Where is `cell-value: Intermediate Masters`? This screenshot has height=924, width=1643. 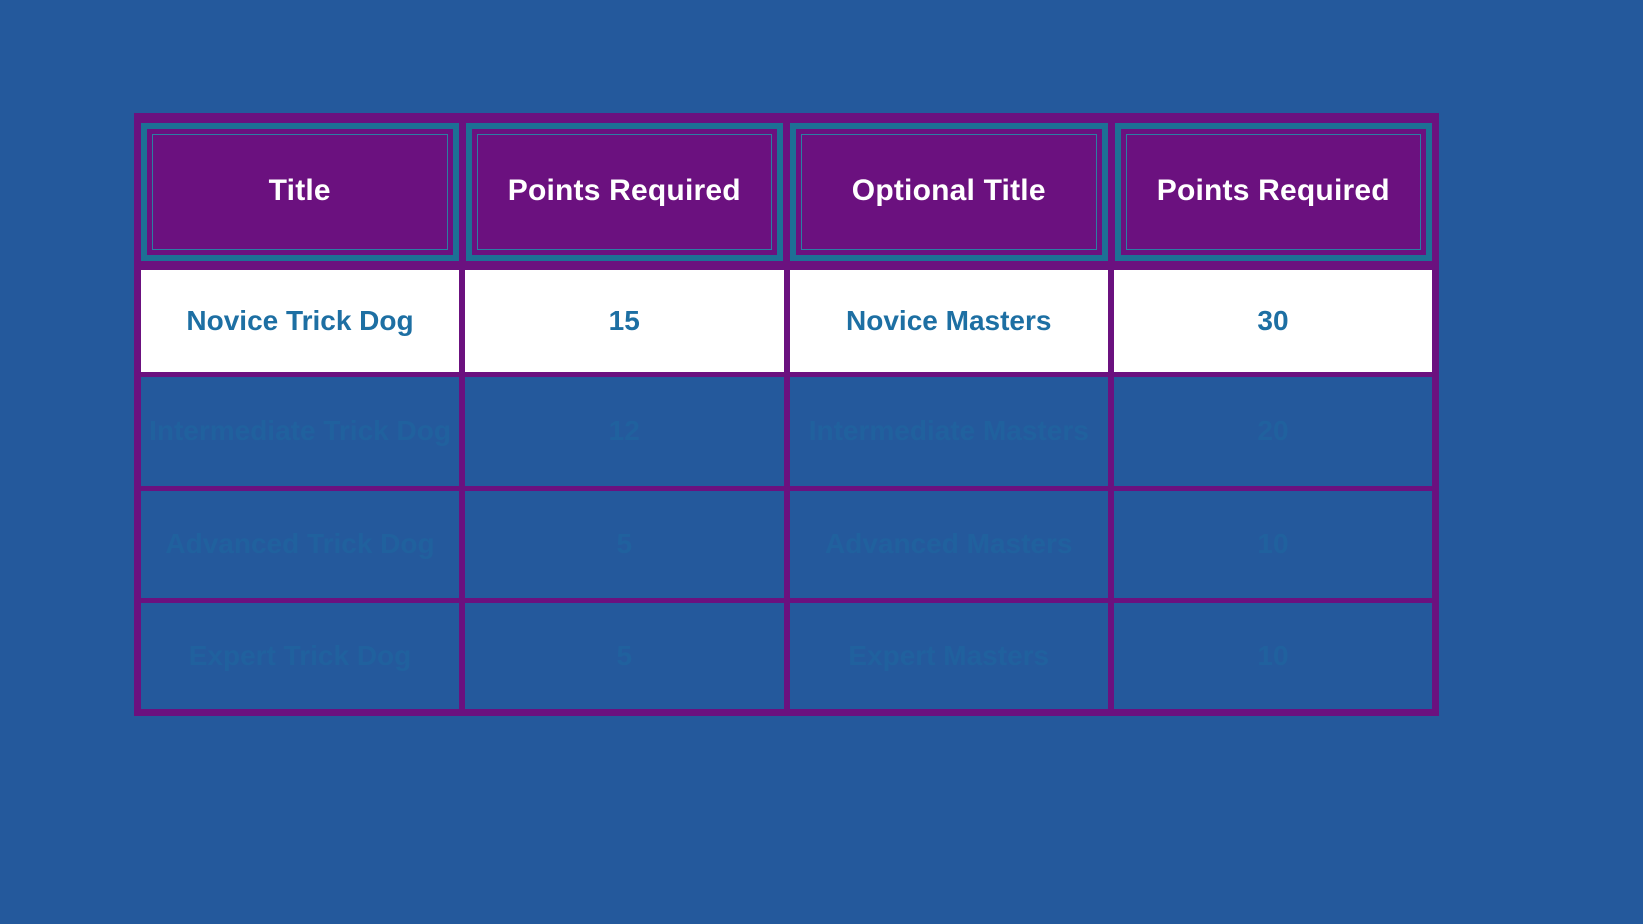
cell-value: Intermediate Masters is located at coordinates (948, 431).